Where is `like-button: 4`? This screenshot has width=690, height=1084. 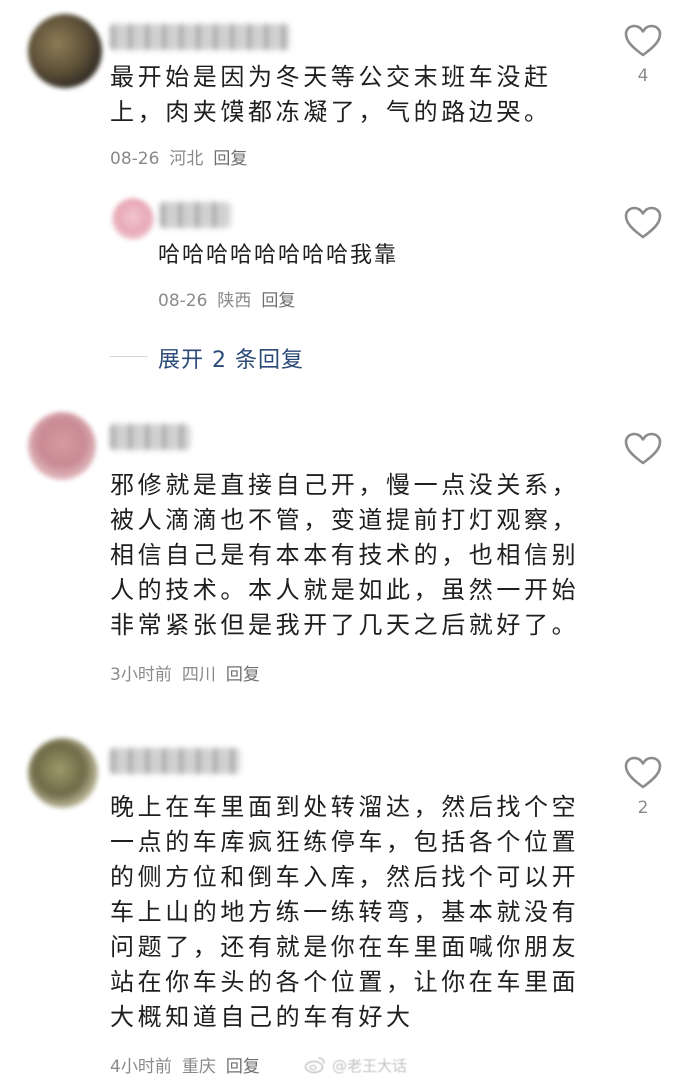
like-button: 4 is located at coordinates (643, 55).